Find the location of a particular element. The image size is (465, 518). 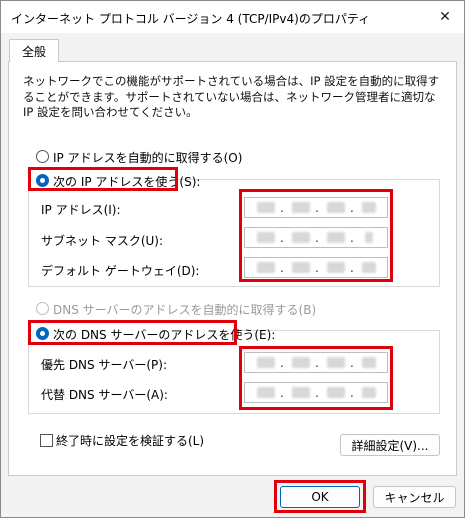

dns-fields-highlight is located at coordinates (316, 378).